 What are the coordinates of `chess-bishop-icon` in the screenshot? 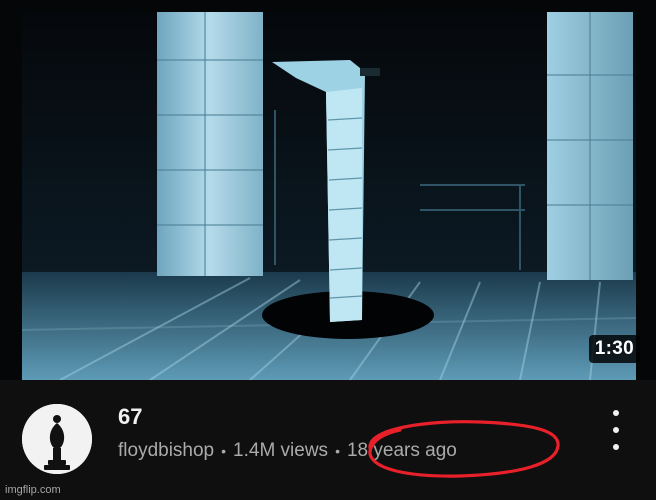 It's located at (57, 439).